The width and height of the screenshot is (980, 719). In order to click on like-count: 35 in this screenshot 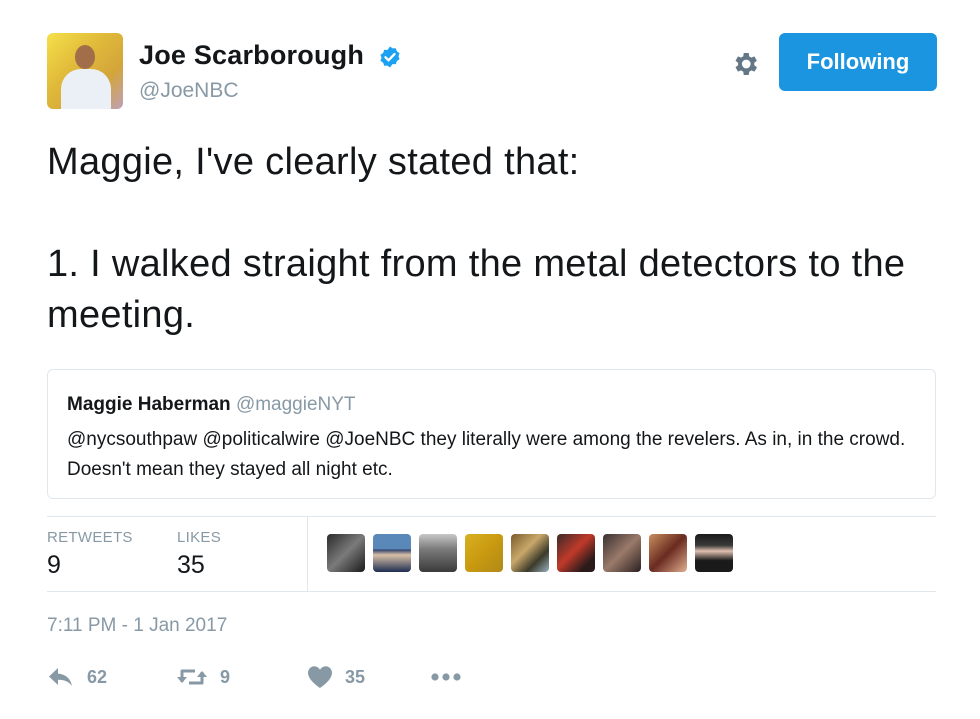, I will do `click(355, 676)`.